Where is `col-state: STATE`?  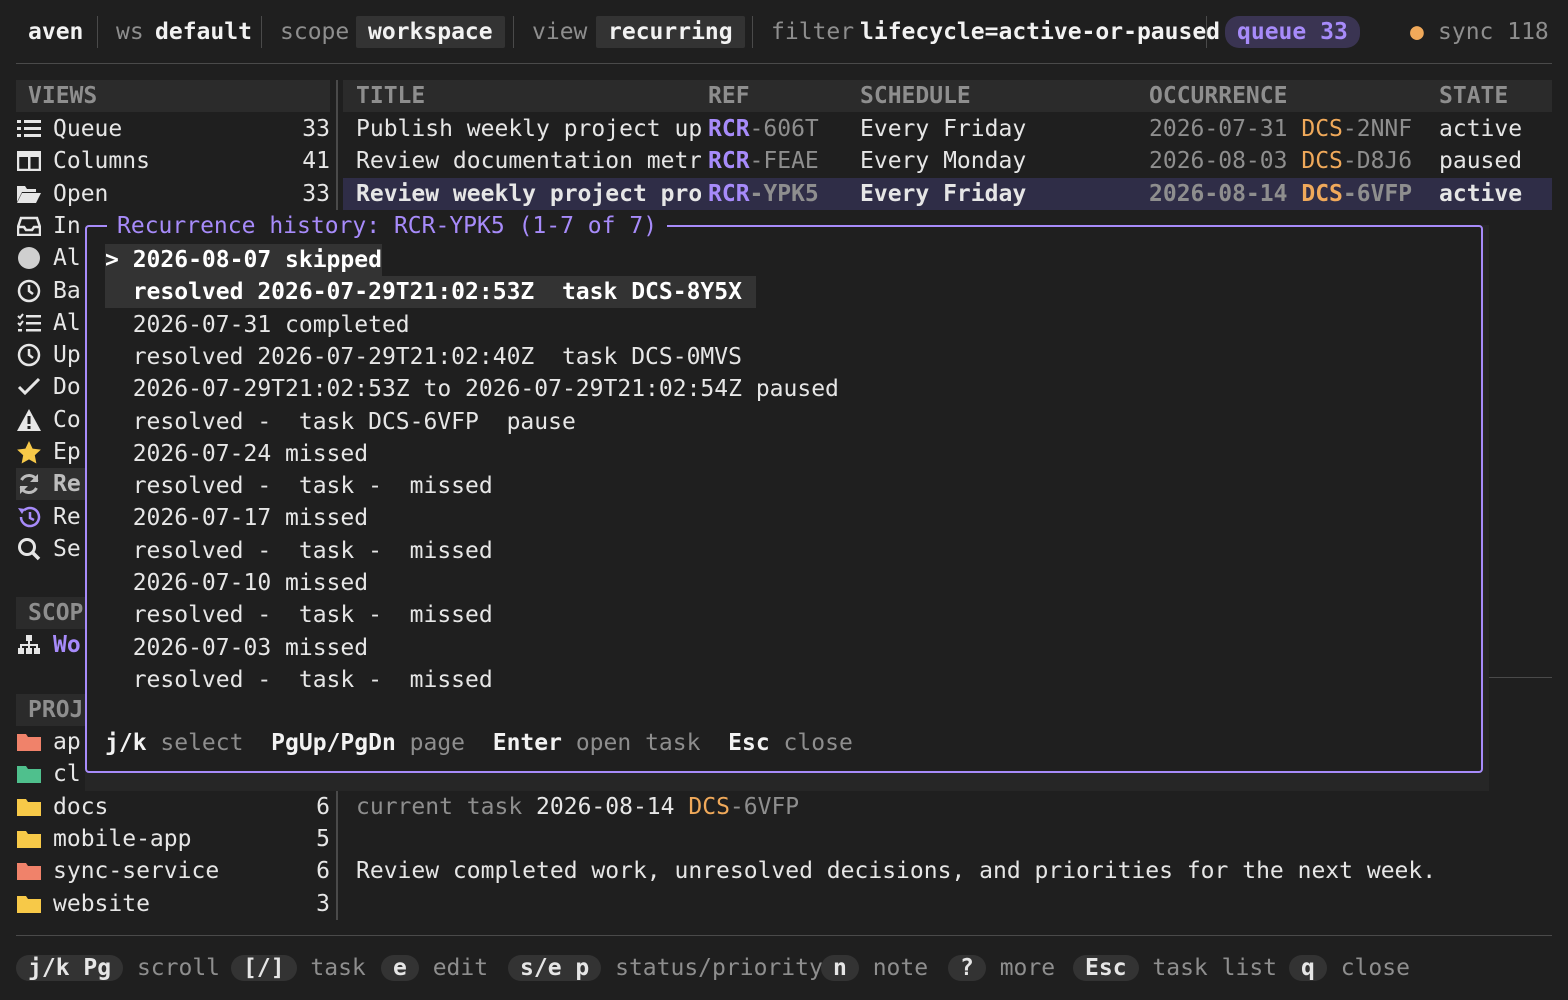
col-state: STATE is located at coordinates (1473, 96).